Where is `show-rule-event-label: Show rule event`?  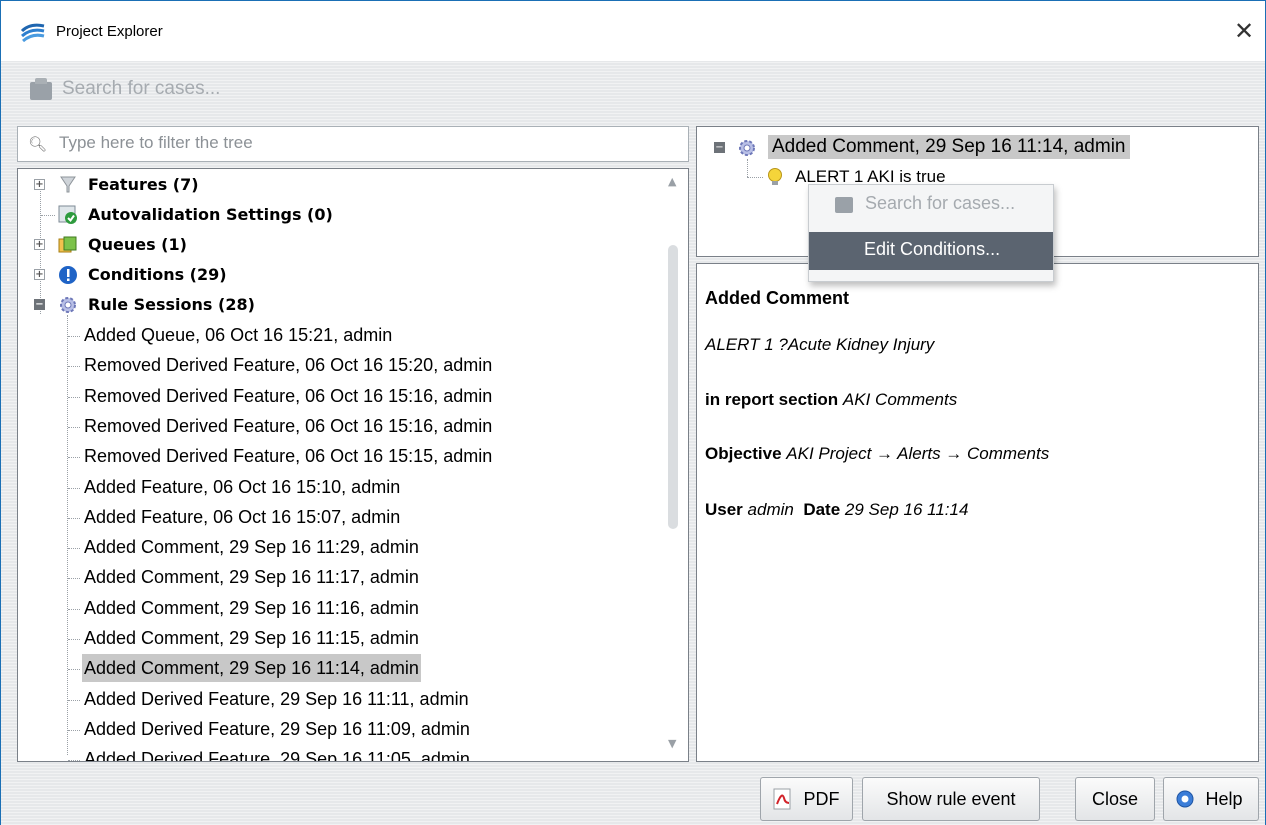
show-rule-event-label: Show rule event is located at coordinates (951, 799).